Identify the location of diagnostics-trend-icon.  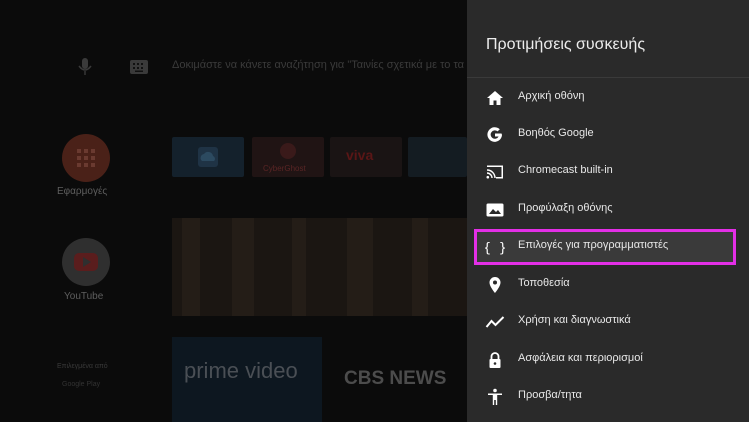
(495, 322).